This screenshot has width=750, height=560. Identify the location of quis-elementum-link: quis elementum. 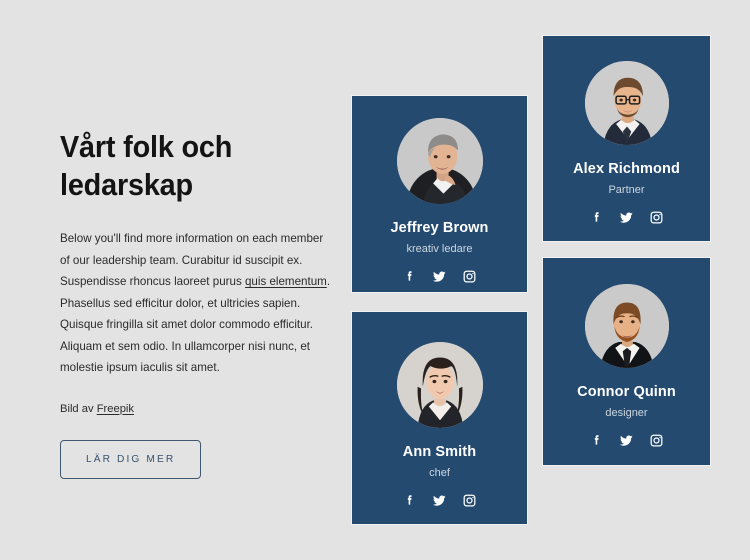
(286, 281).